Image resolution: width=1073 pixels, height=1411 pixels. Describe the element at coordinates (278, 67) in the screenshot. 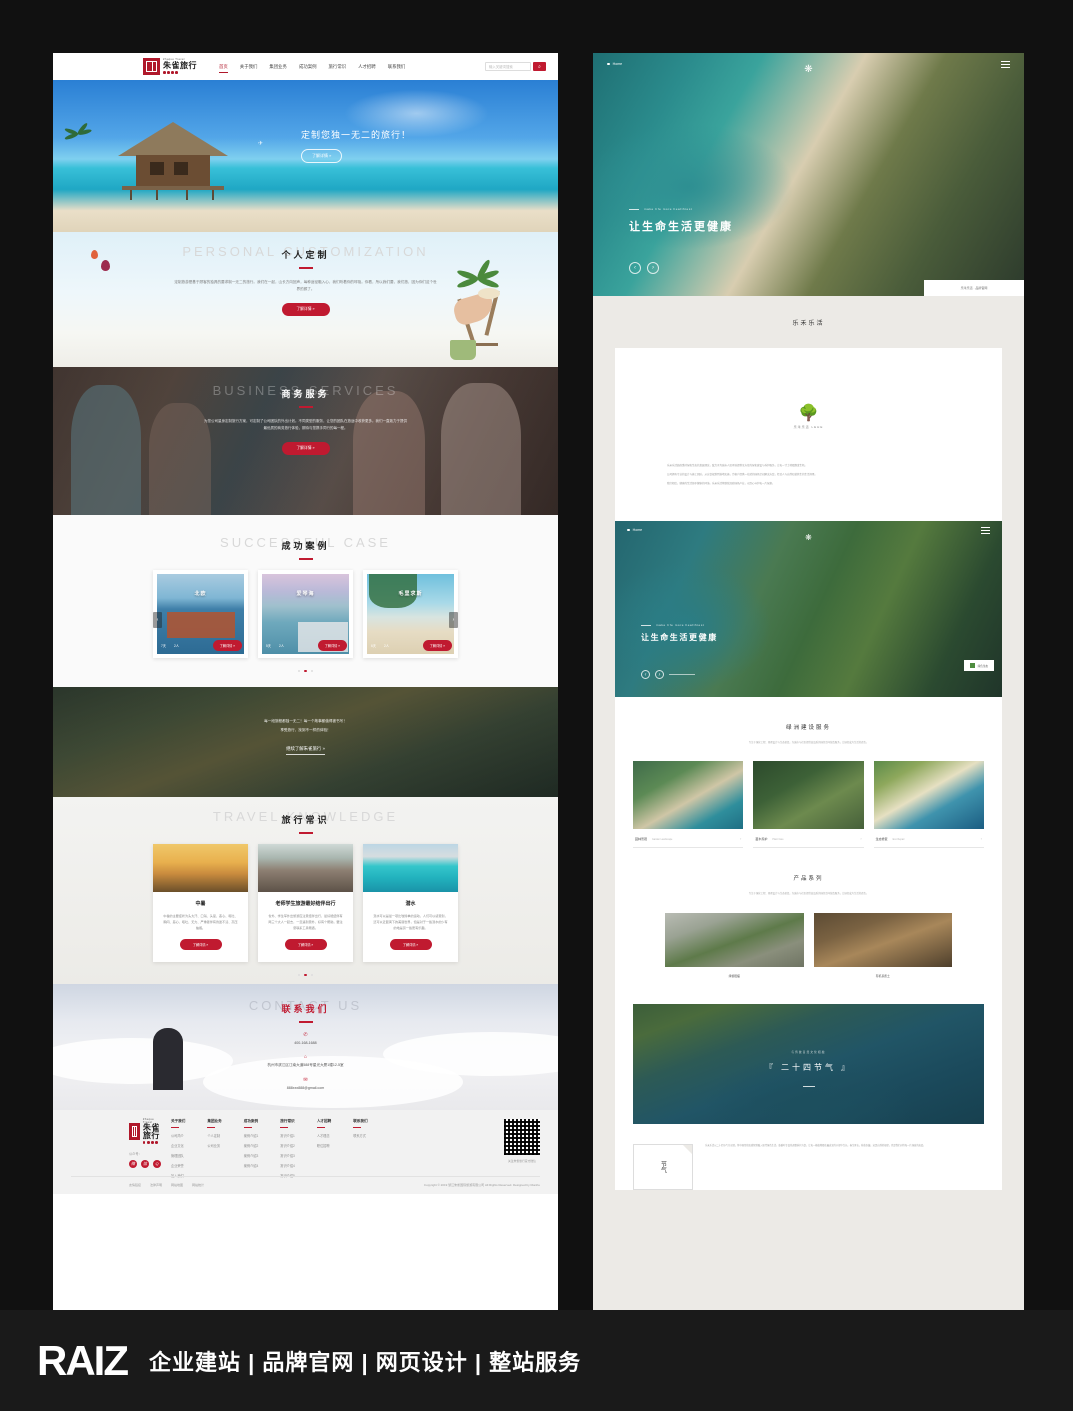

I see `nav-item-business: 集团业务` at that location.